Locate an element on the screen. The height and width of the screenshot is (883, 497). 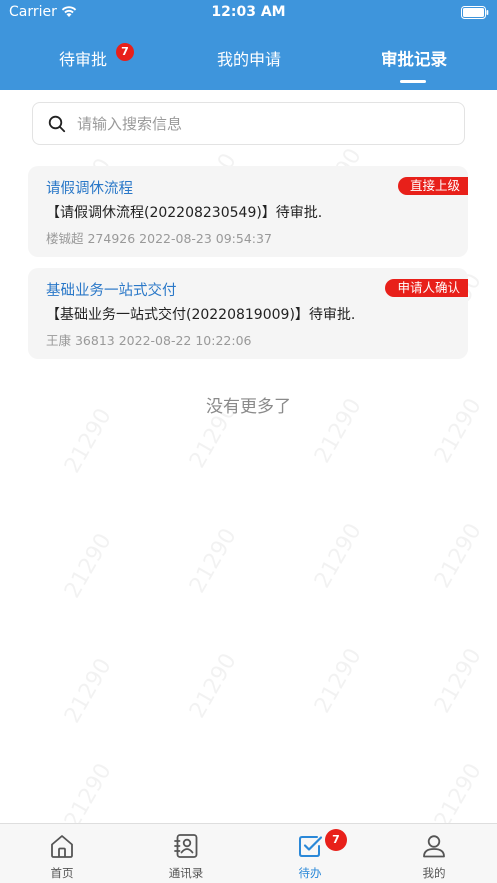
record-meta: 楼铖超 274926 2022-08-23 09:54:37 is located at coordinates (159, 238).